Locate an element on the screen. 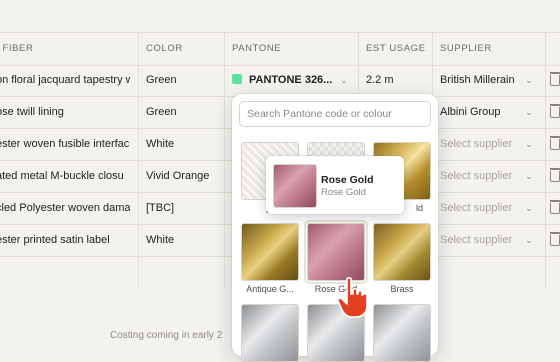 This screenshot has height=362, width=560. pantone-tile: Brass is located at coordinates (402, 258).